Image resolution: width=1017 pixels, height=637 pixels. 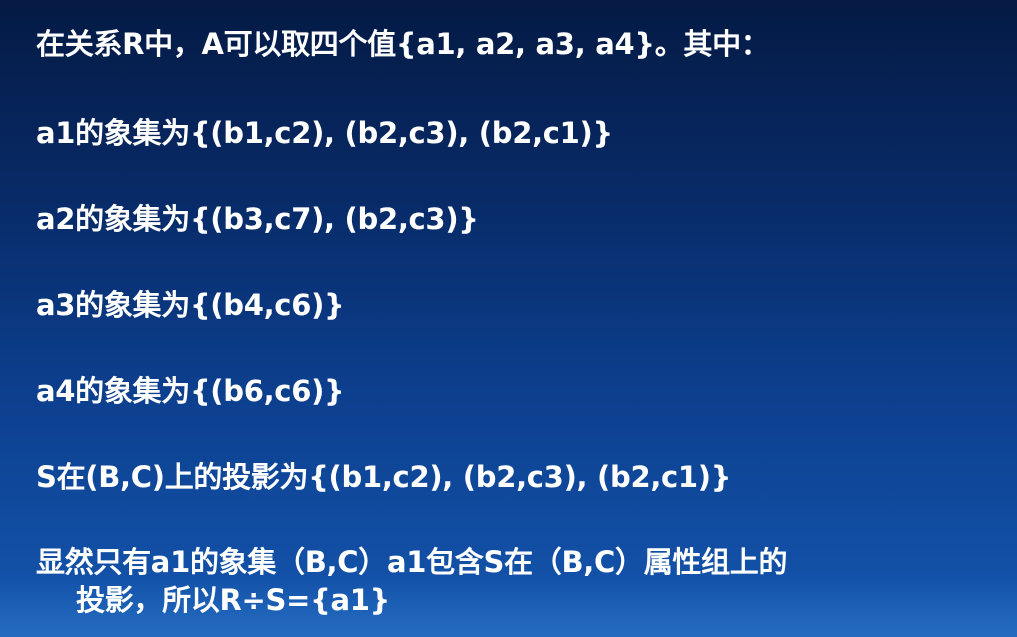 What do you see at coordinates (190, 305) in the screenshot?
I see `image-set-a3: a3的象集为{(b4,c6)}` at bounding box center [190, 305].